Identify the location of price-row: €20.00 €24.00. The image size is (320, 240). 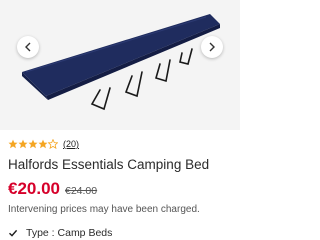
(52, 189).